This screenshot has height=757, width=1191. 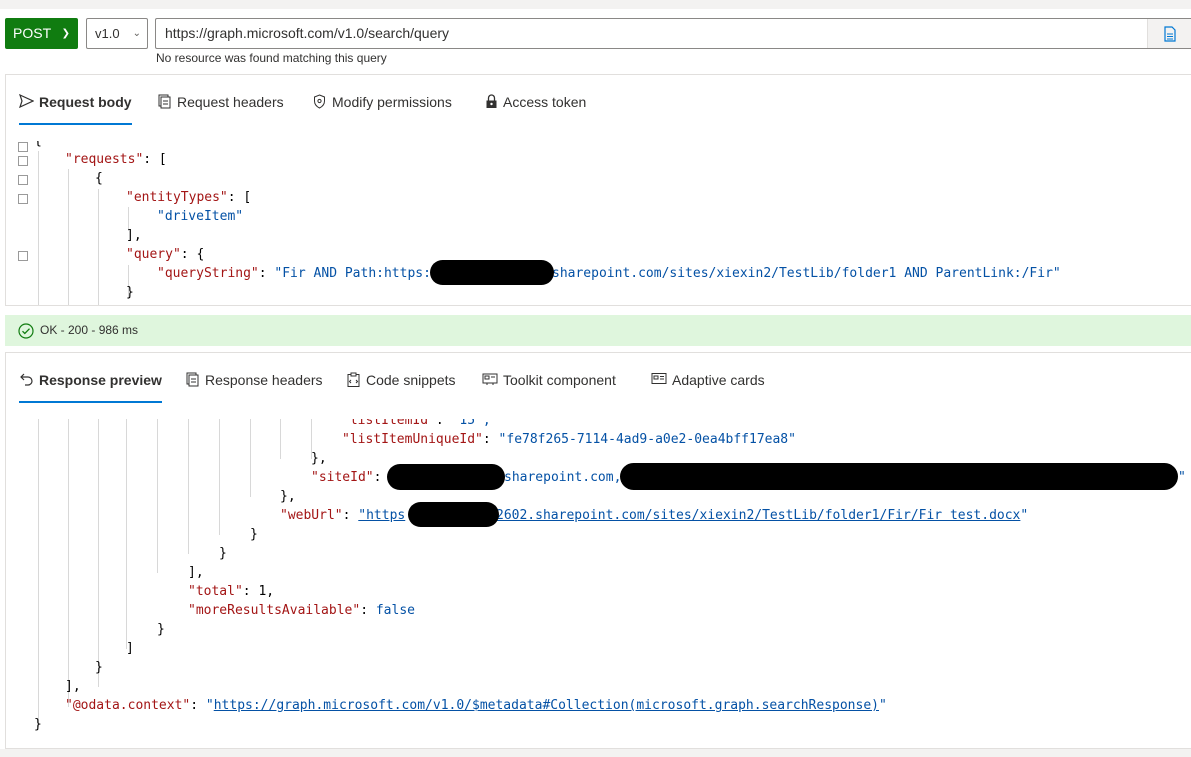 I want to click on code-line: "requests": [, so click(x=116, y=159).